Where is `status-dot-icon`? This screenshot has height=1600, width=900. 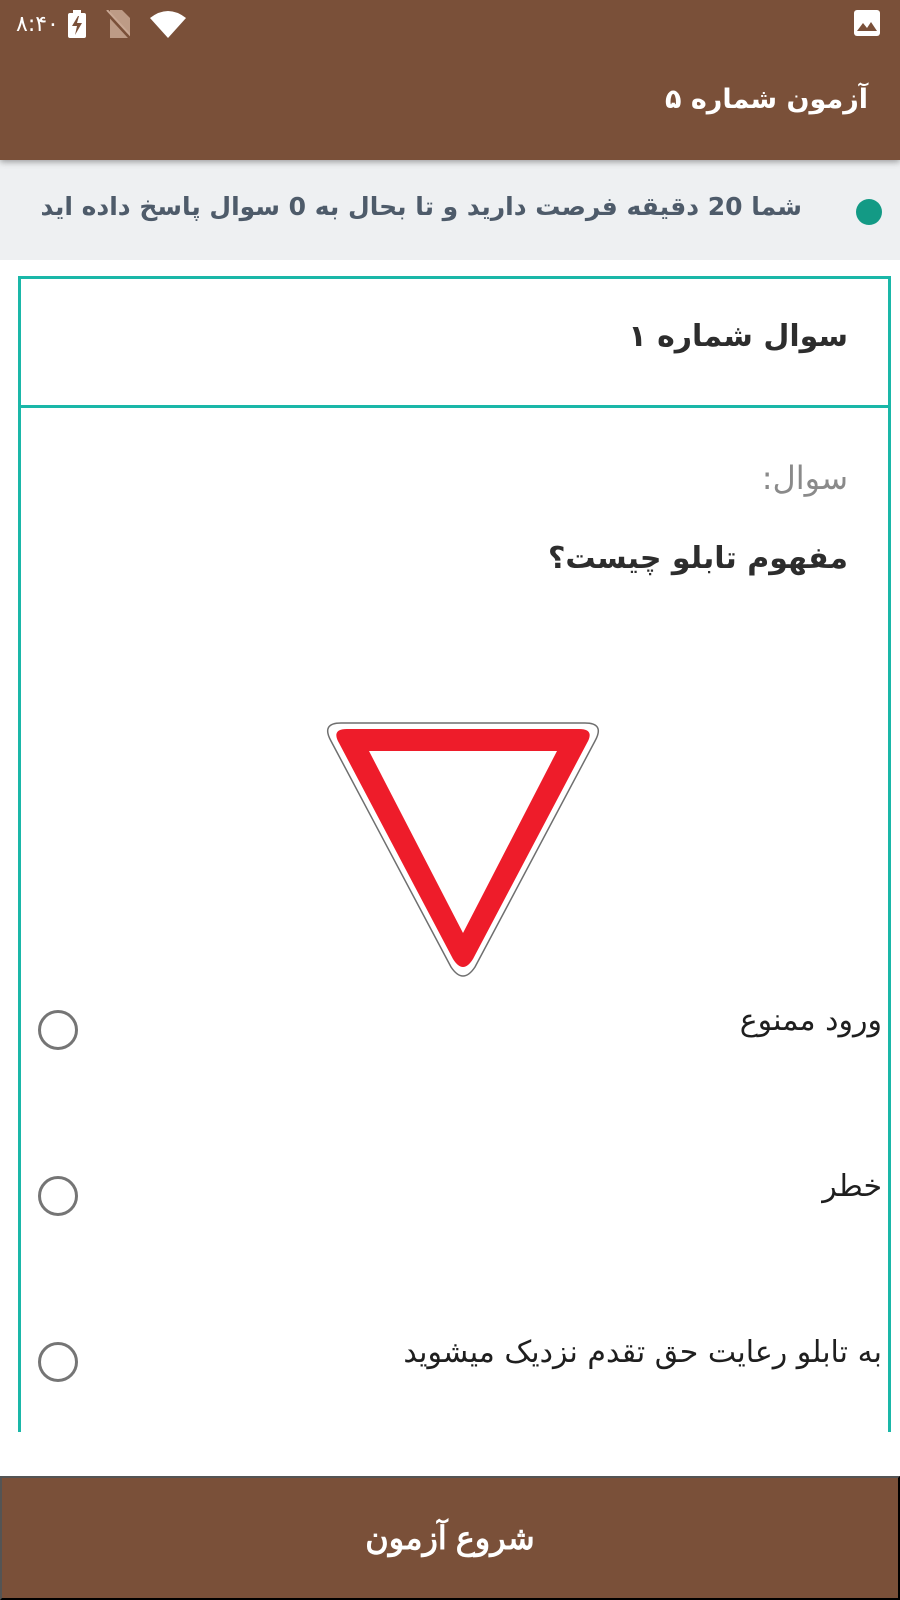
status-dot-icon is located at coordinates (869, 212).